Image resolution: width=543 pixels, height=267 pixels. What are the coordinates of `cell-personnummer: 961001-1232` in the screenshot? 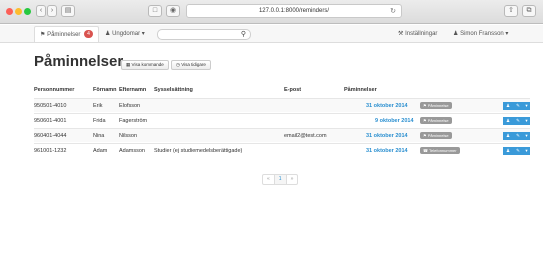 It's located at (50, 151).